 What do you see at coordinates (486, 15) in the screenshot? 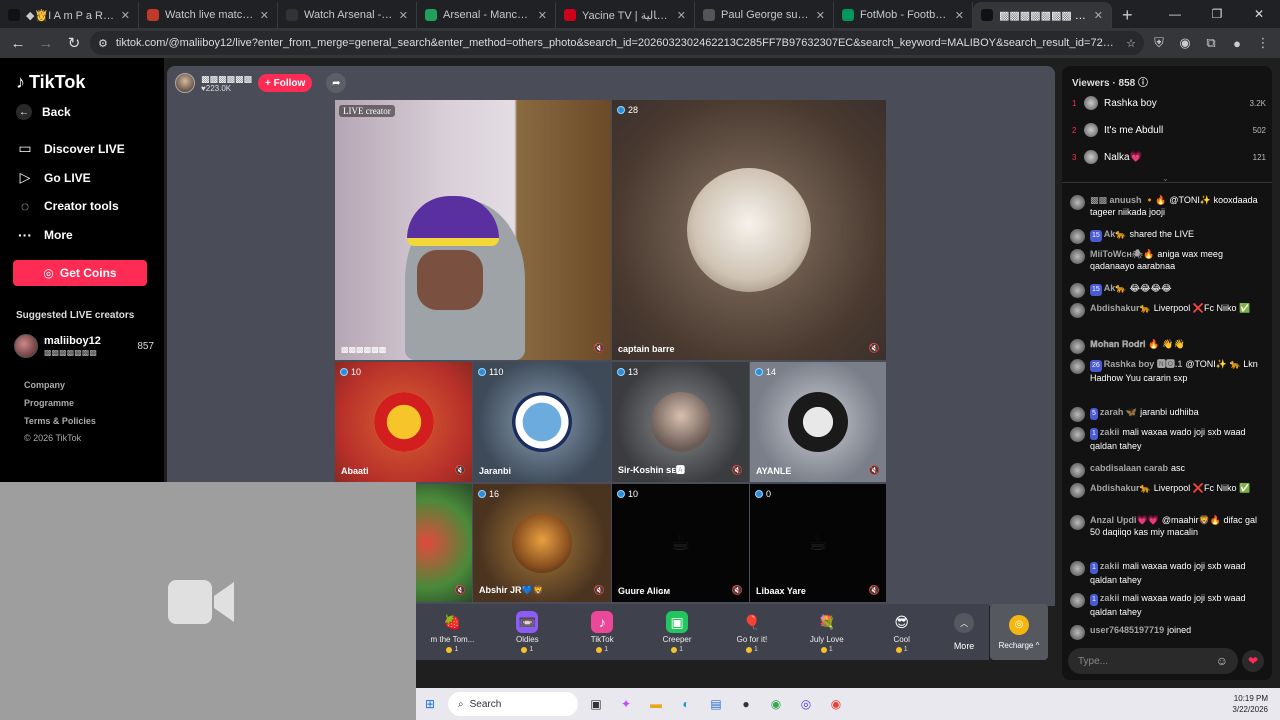
I see `browser-tab: Arsenal - Manchester City✕` at bounding box center [486, 15].